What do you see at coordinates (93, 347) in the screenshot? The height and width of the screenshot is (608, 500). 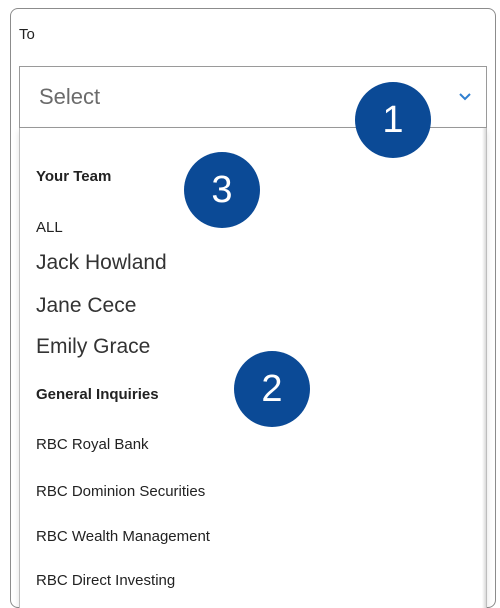 I see `option-emily-grace: Emily Grace` at bounding box center [93, 347].